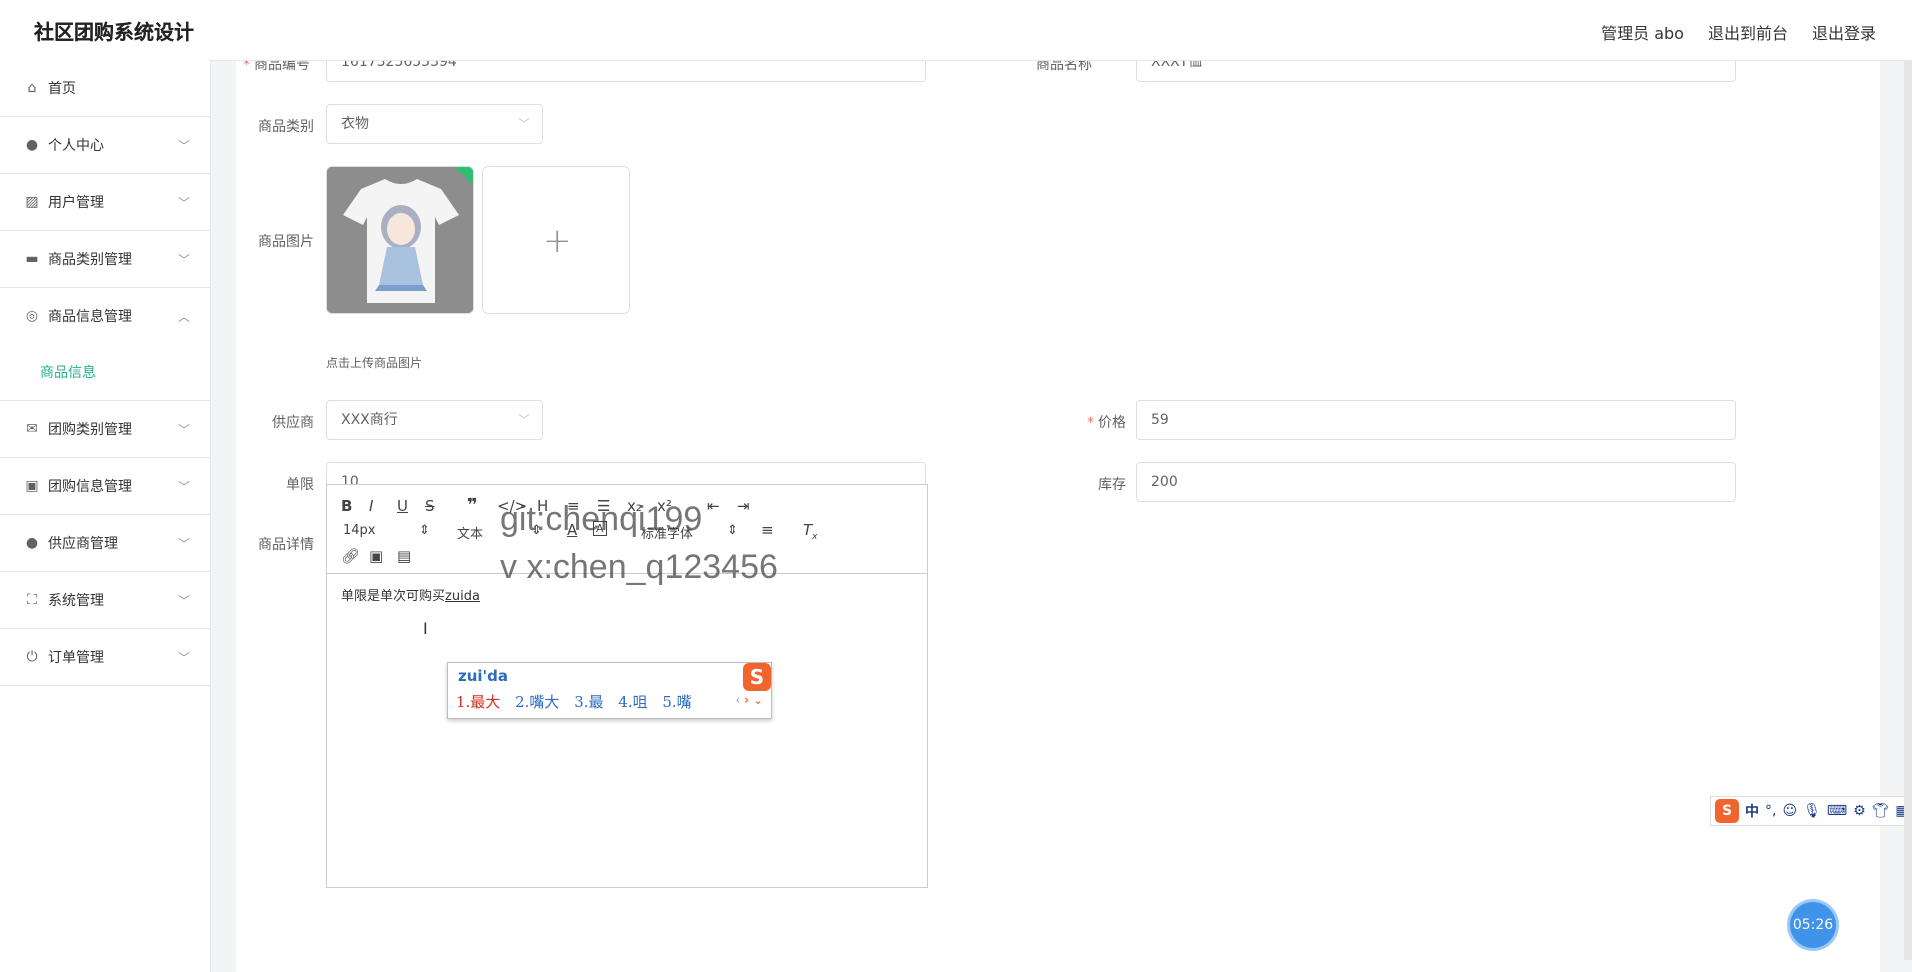  Describe the element at coordinates (286, 545) in the screenshot. I see `detail-label: 商品详情` at that location.